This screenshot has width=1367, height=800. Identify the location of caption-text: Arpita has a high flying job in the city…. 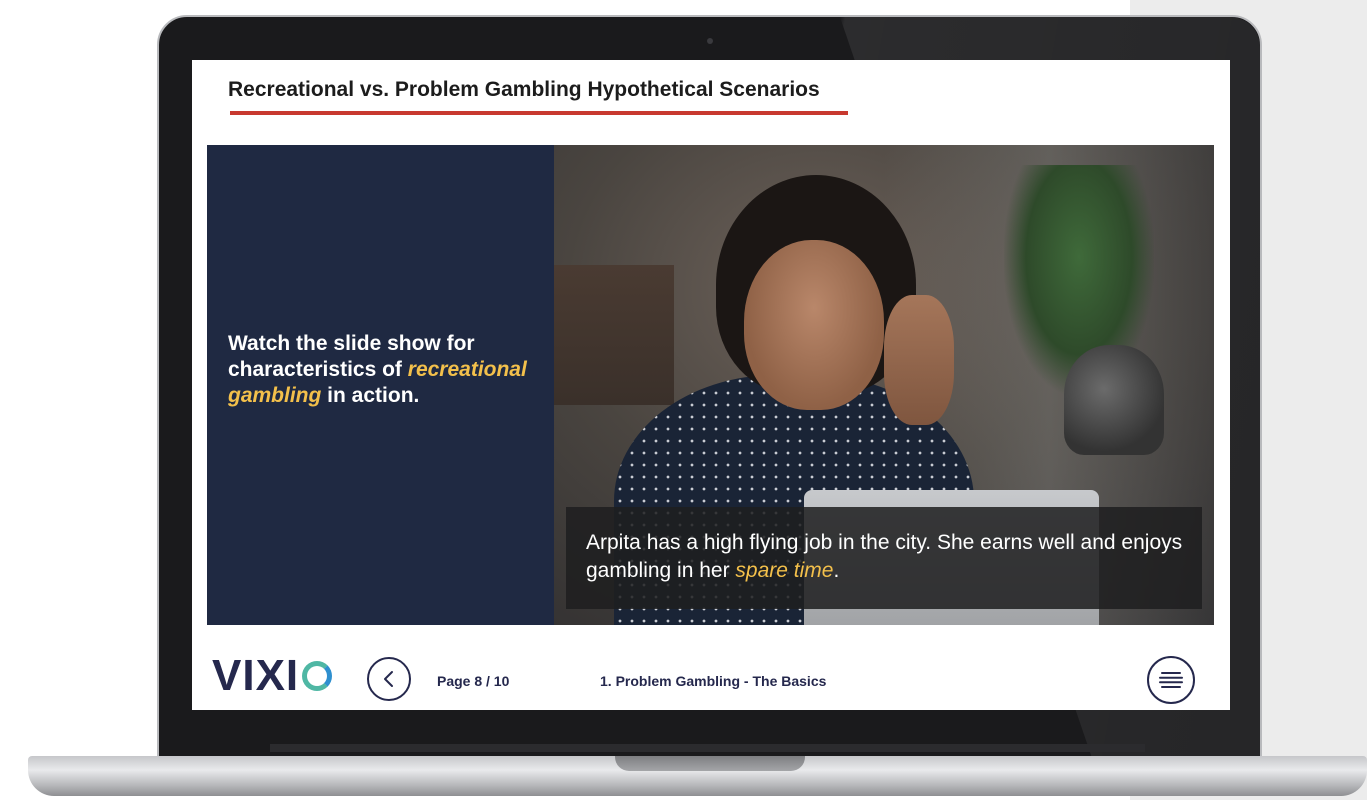
(886, 557).